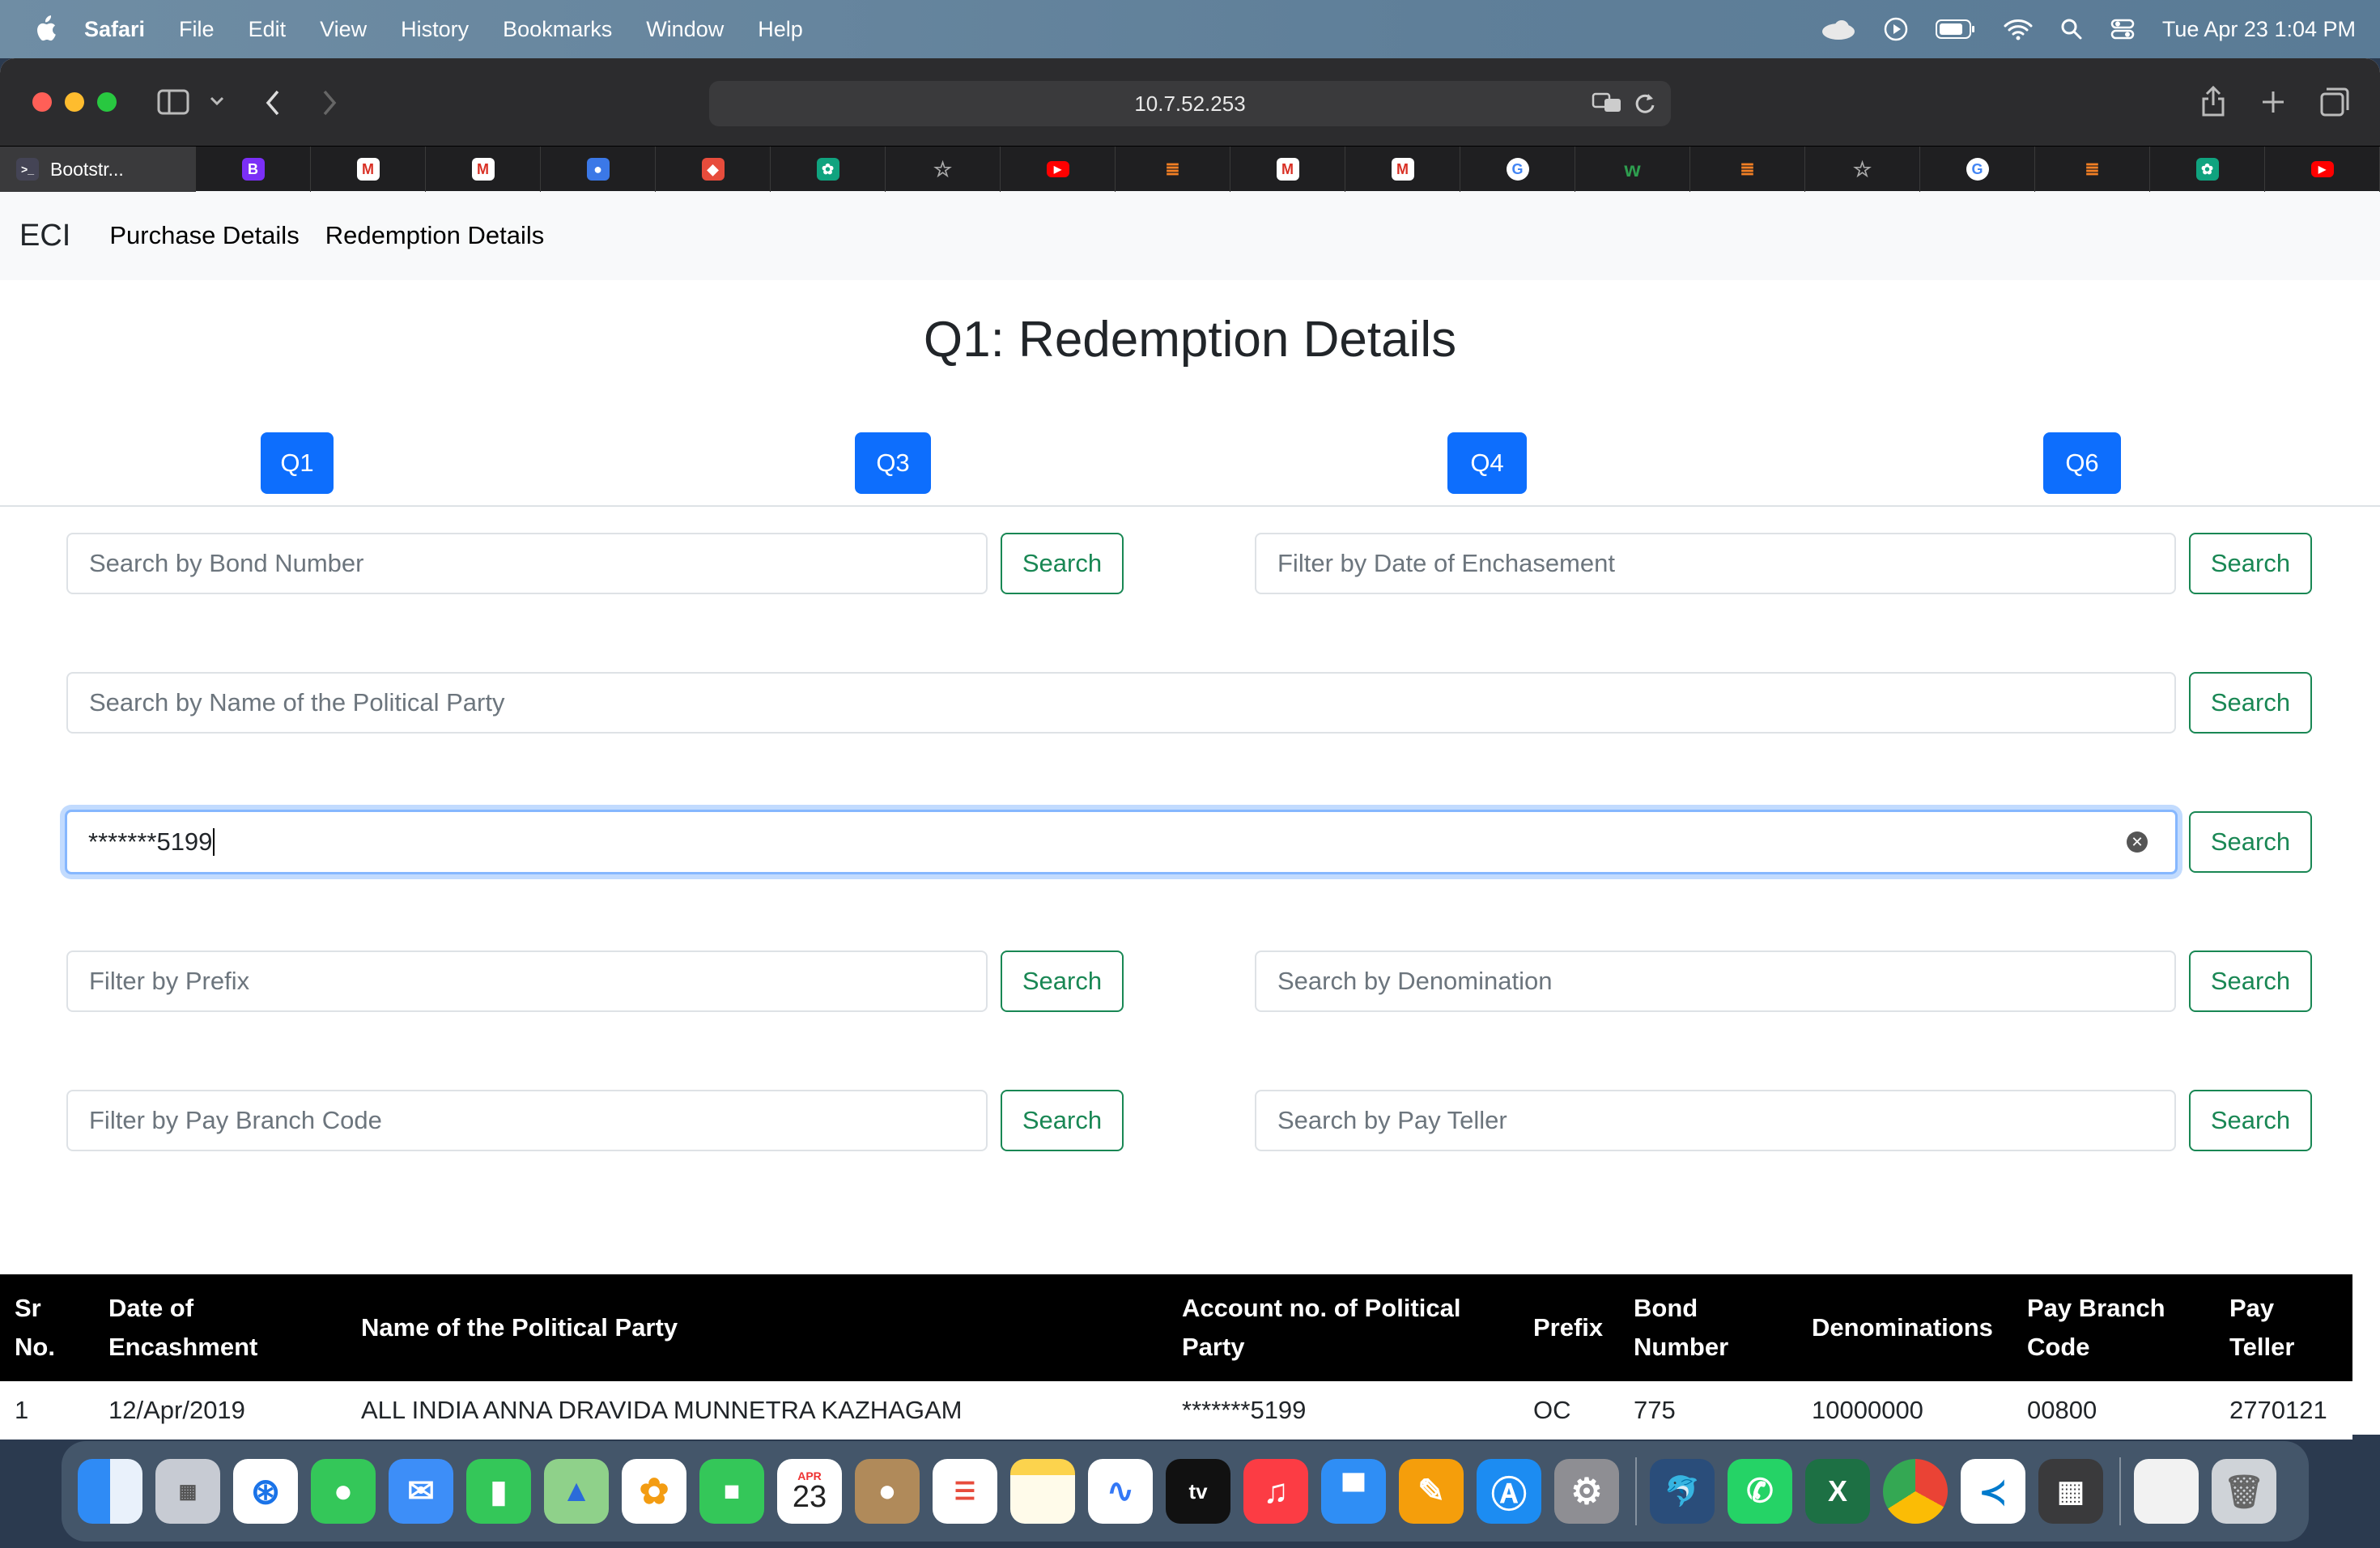 The height and width of the screenshot is (1548, 2380). What do you see at coordinates (1276, 1492) in the screenshot?
I see `music-icon: ♫` at bounding box center [1276, 1492].